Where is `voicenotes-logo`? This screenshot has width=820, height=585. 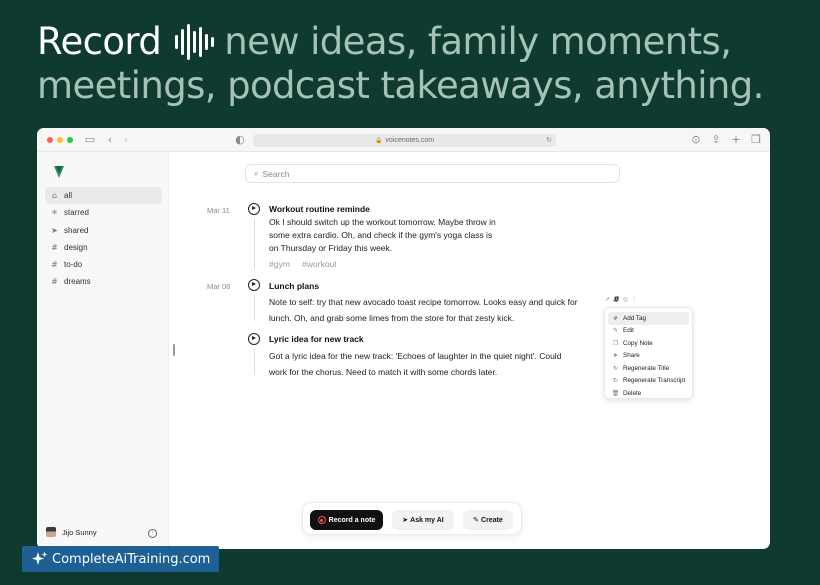 voicenotes-logo is located at coordinates (59, 172).